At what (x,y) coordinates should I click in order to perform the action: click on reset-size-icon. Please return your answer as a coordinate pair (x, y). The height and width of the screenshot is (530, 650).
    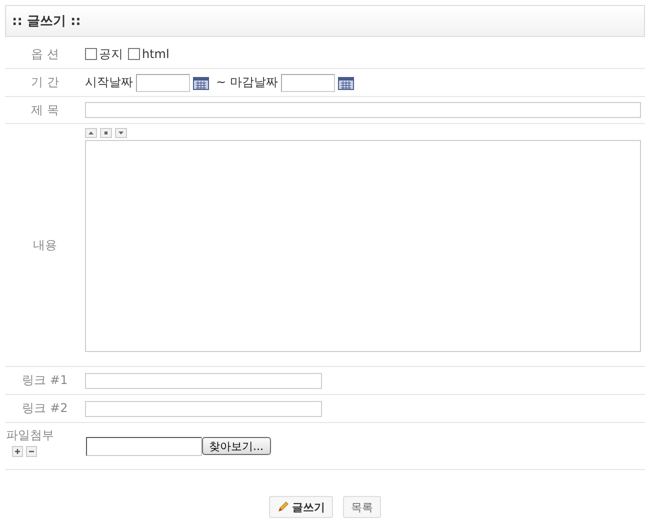
    Looking at the image, I should click on (106, 133).